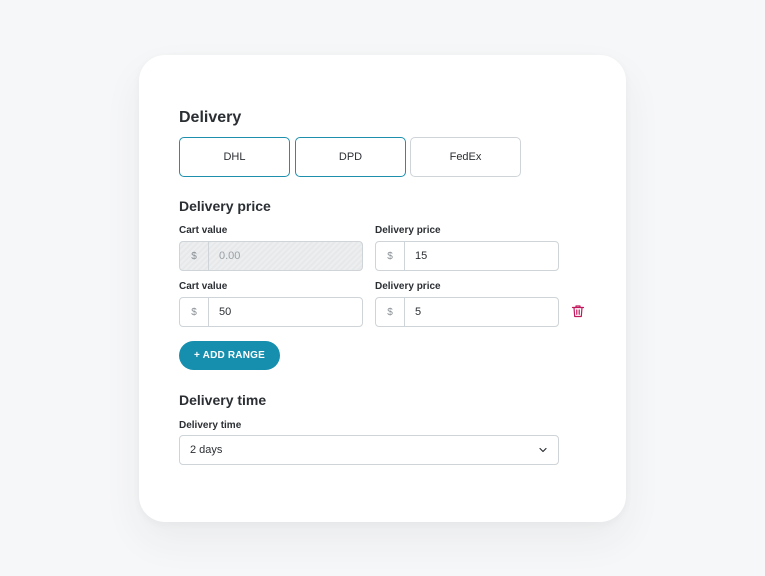  Describe the element at coordinates (210, 117) in the screenshot. I see `delivery-title: Delivery` at that location.